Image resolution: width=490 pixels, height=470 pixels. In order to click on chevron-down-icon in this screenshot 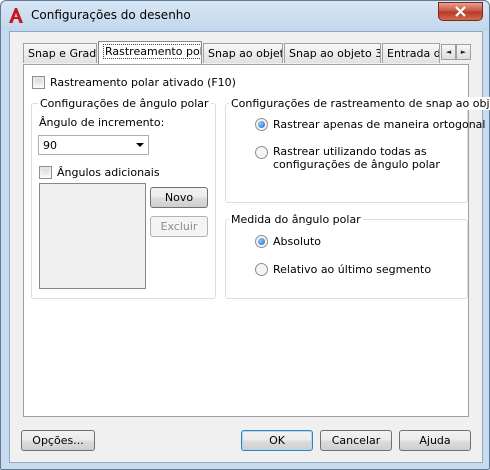, I will do `click(140, 145)`.